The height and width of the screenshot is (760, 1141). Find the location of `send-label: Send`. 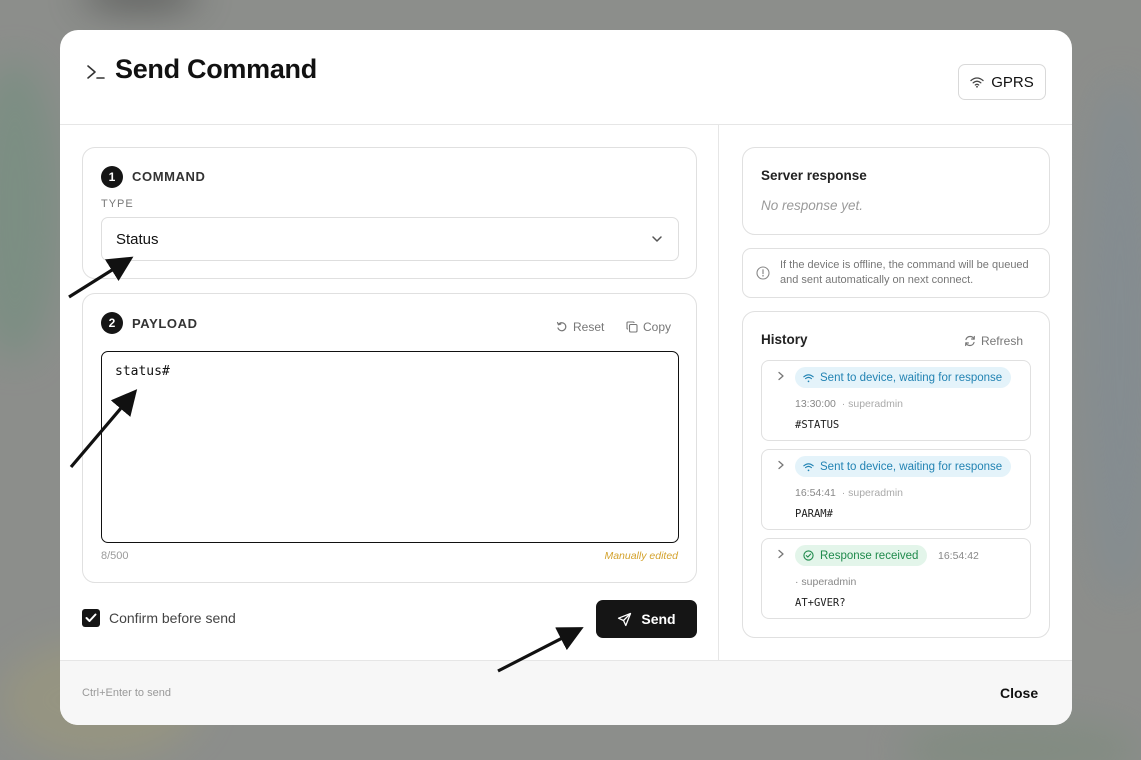

send-label: Send is located at coordinates (658, 619).